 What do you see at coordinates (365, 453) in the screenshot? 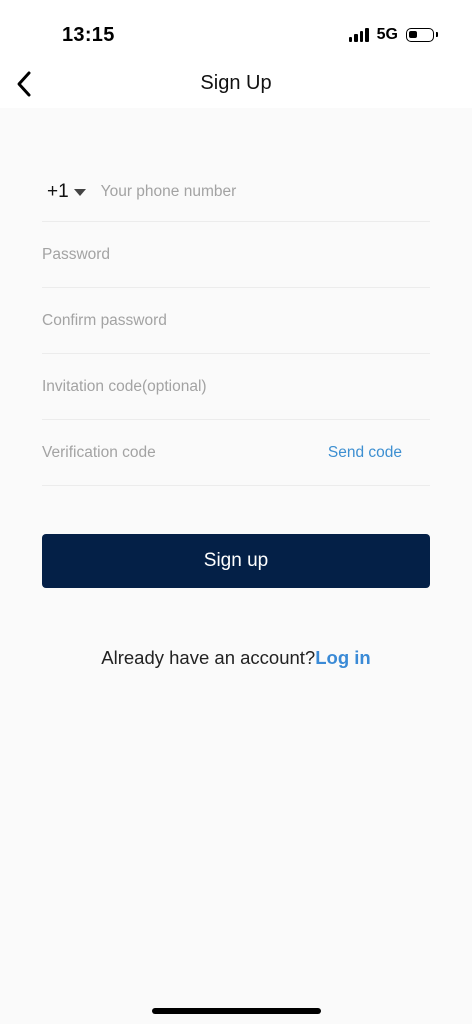
I see `send-code-button: Send code` at bounding box center [365, 453].